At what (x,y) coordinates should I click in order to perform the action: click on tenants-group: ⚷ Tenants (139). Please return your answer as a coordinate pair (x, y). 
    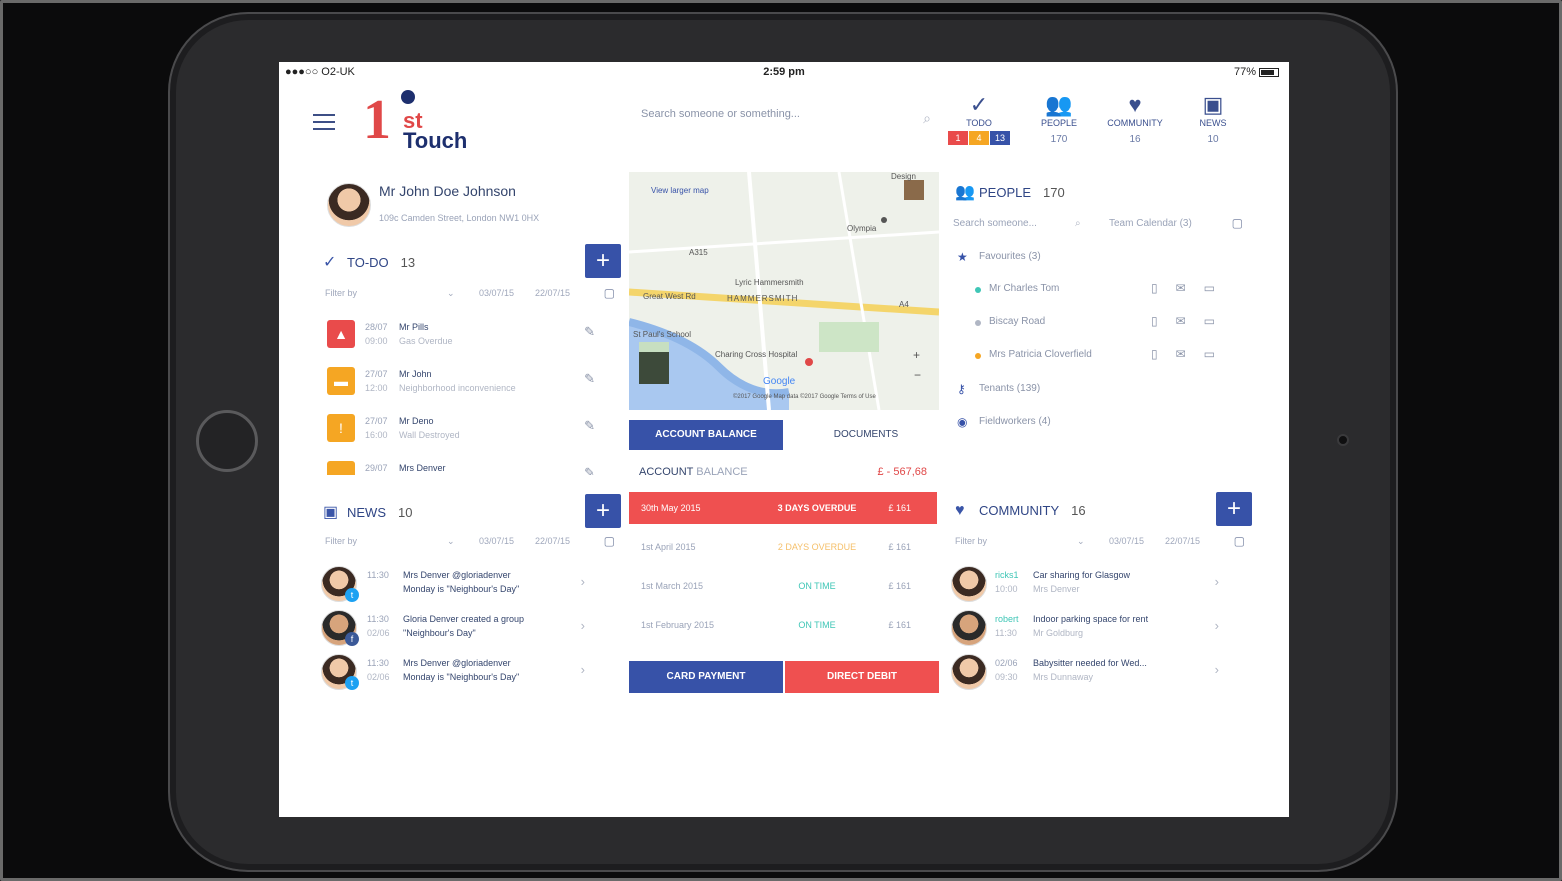
    Looking at the image, I should click on (1102, 392).